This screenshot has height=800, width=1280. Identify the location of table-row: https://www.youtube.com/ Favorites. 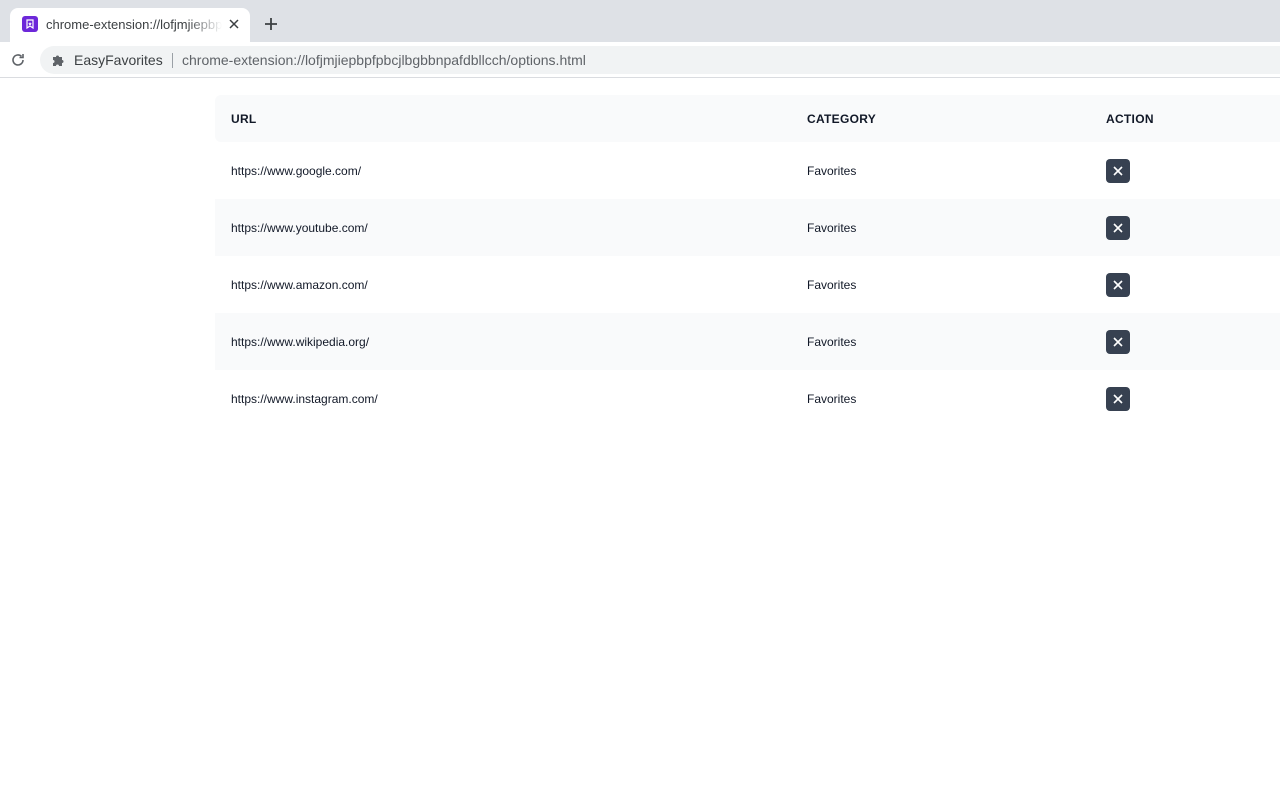
(747, 227).